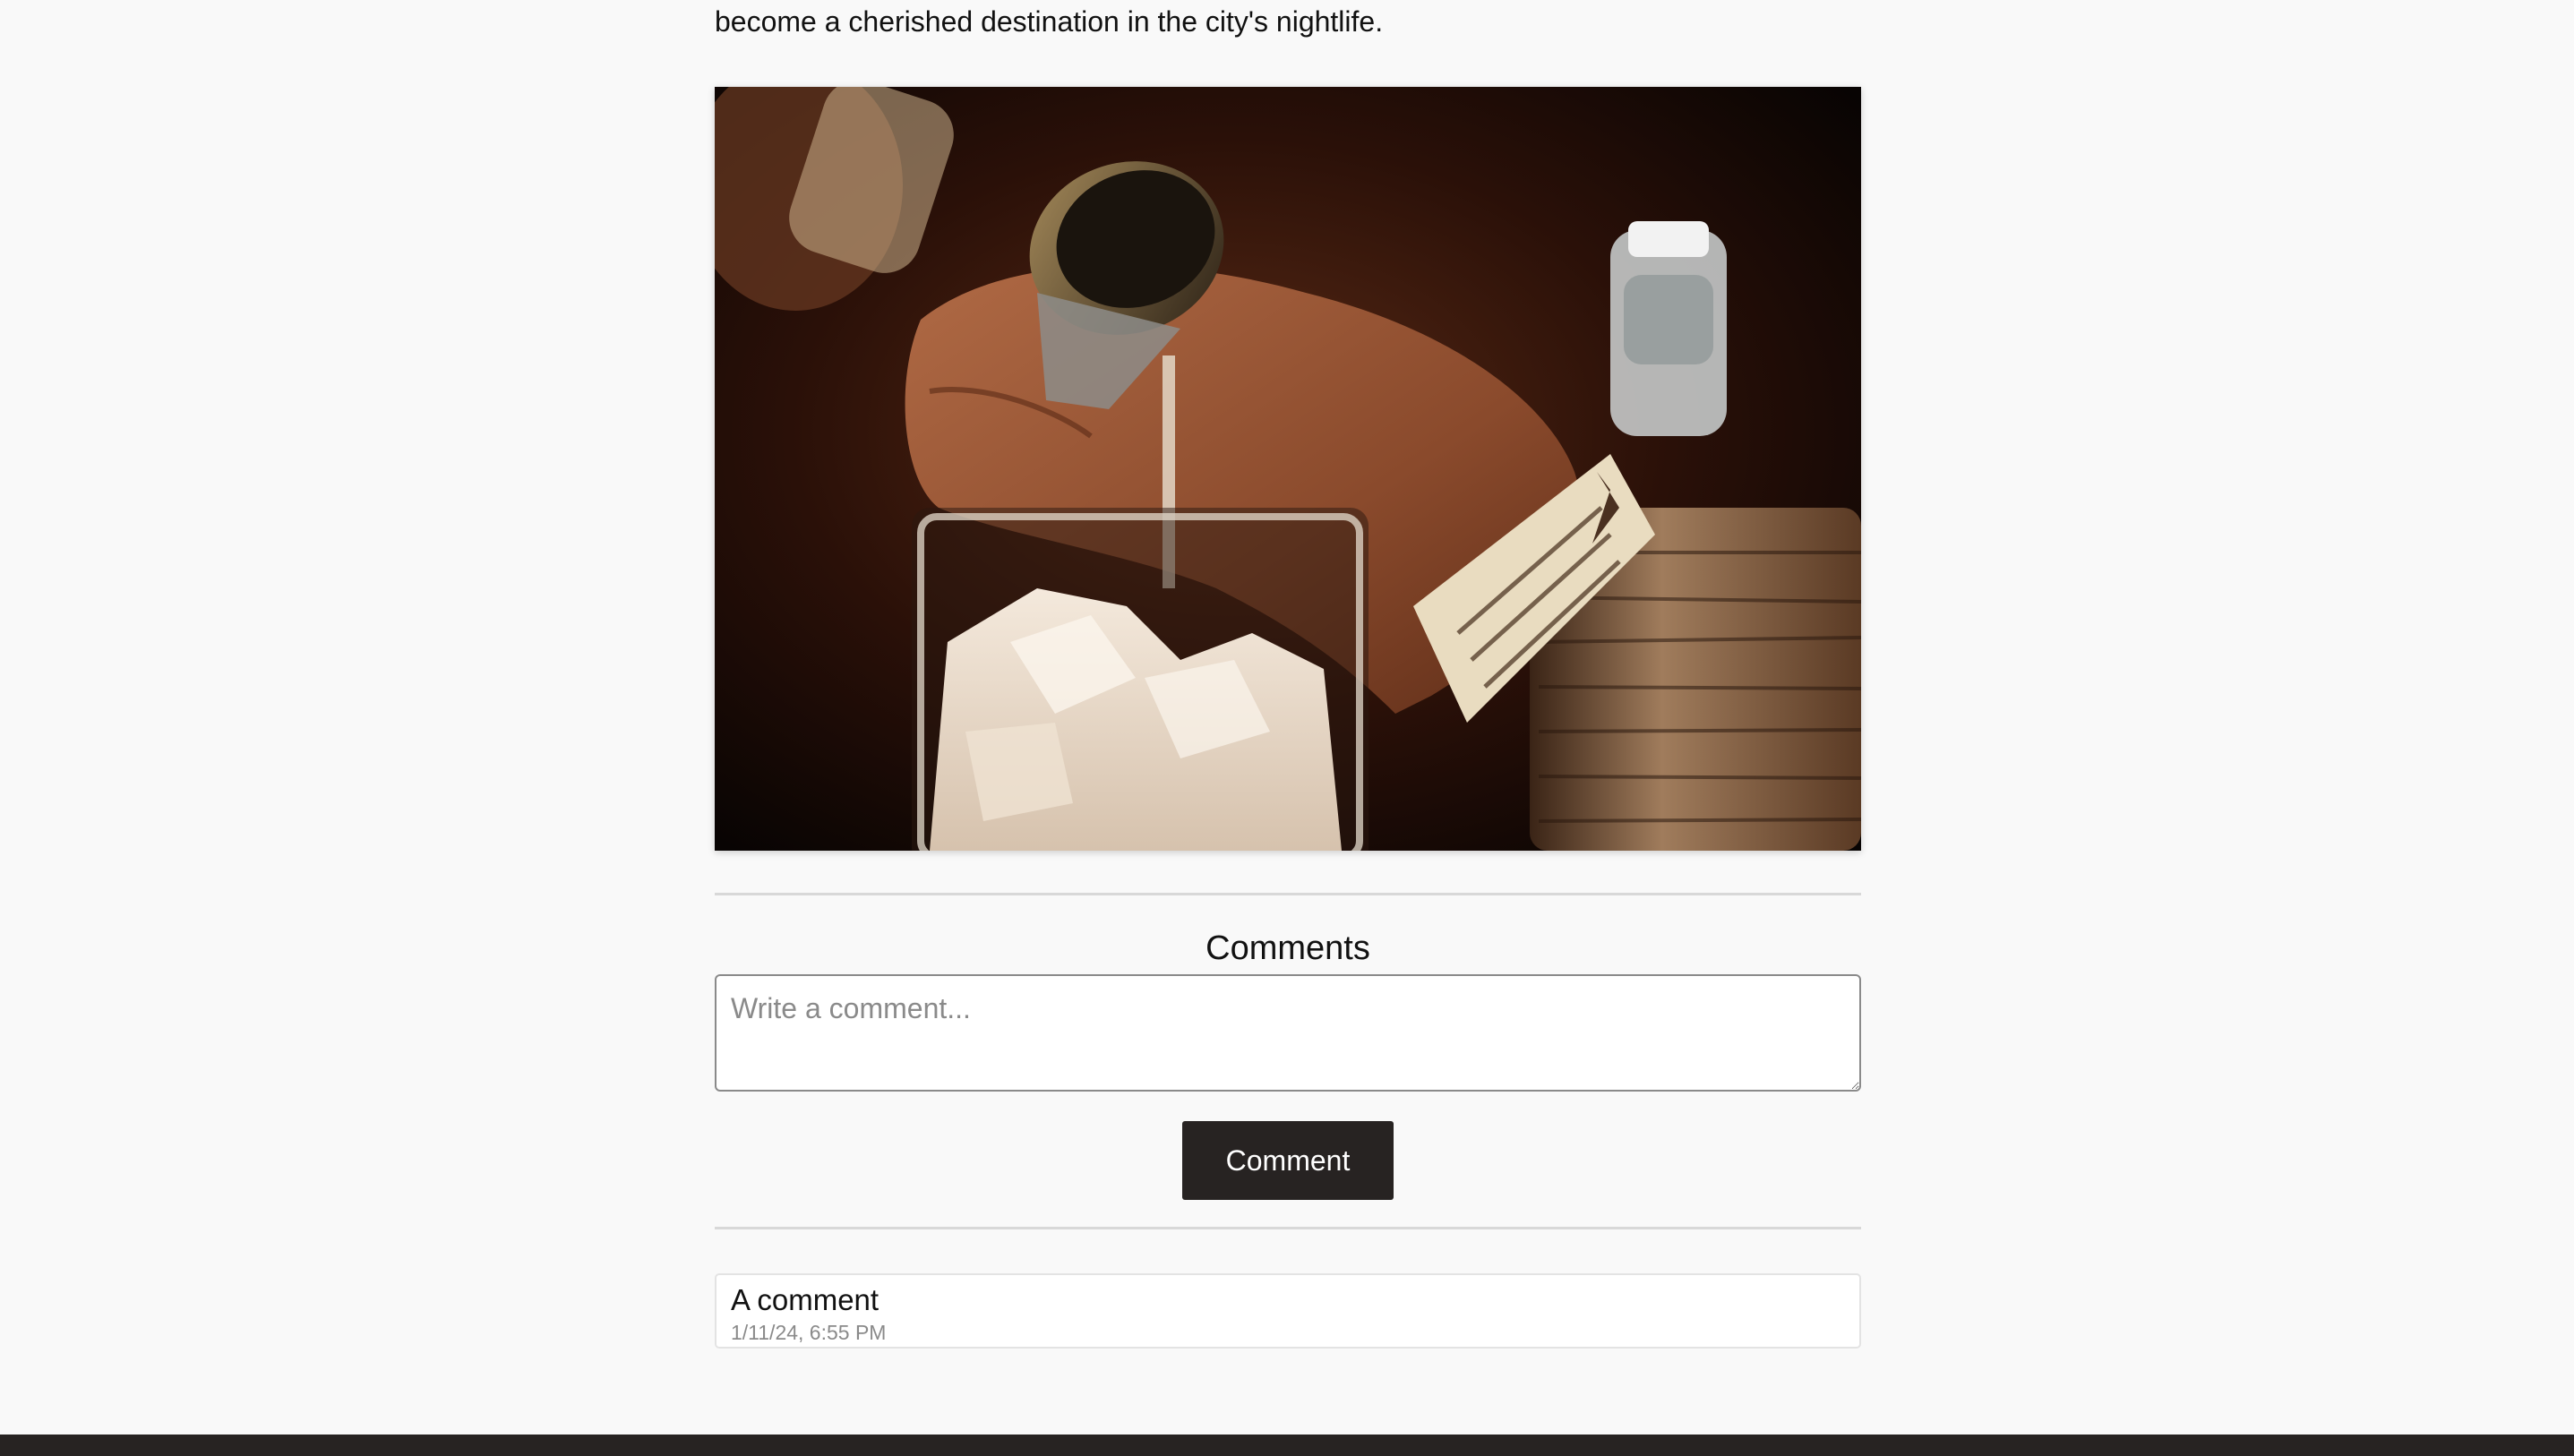 This screenshot has height=1456, width=2574. Describe the element at coordinates (1288, 1033) in the screenshot. I see `comment-input` at that location.